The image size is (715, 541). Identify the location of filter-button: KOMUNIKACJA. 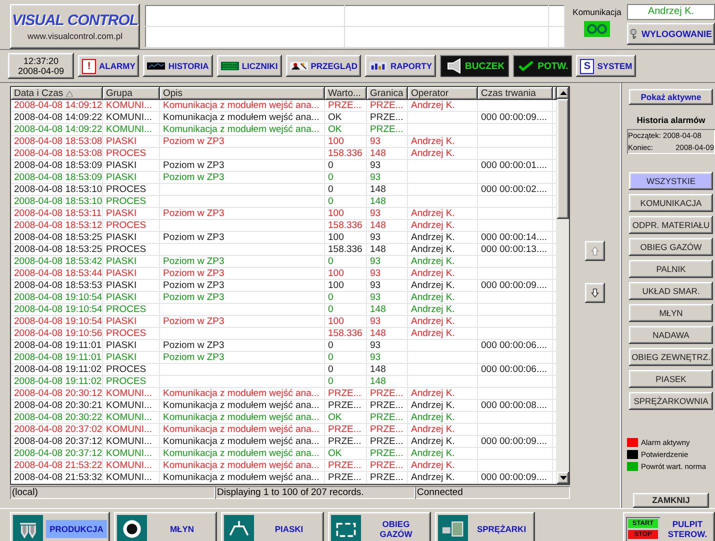
(671, 203).